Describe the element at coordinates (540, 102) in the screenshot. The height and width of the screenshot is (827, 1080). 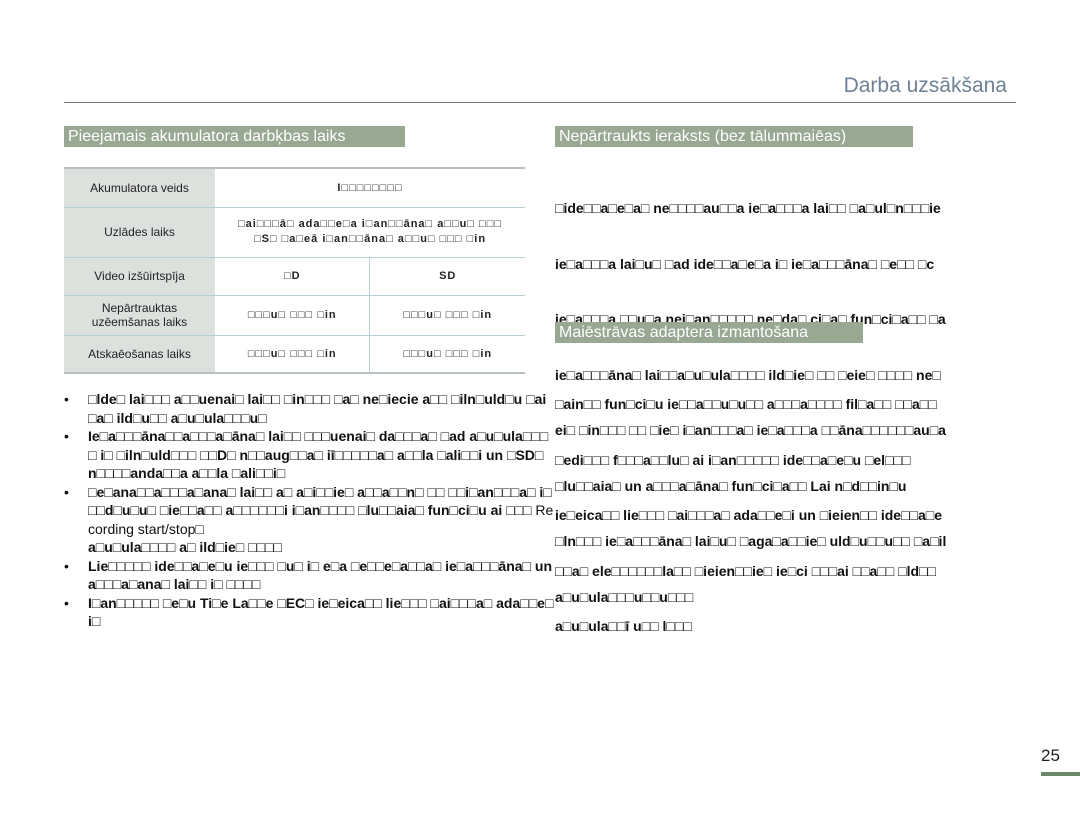
I see `title-divider` at that location.